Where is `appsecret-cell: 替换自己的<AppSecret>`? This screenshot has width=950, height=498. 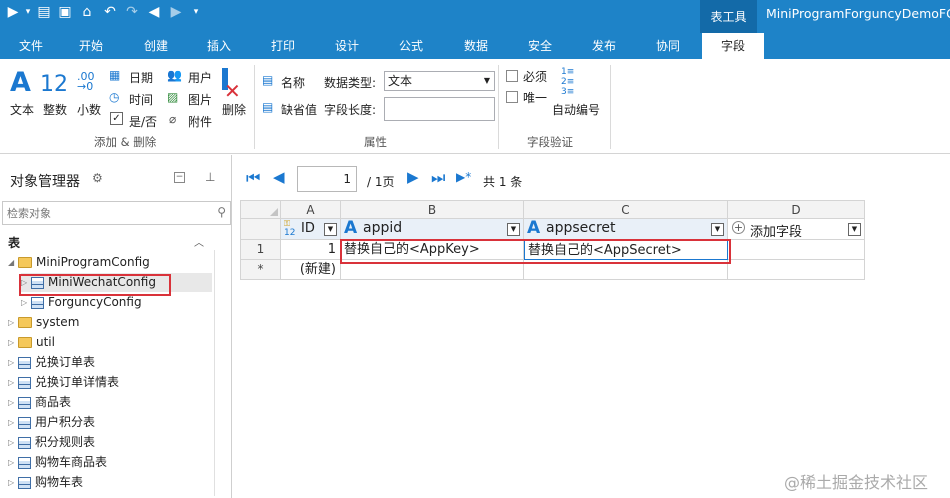 appsecret-cell: 替换自己的<AppSecret> is located at coordinates (626, 250).